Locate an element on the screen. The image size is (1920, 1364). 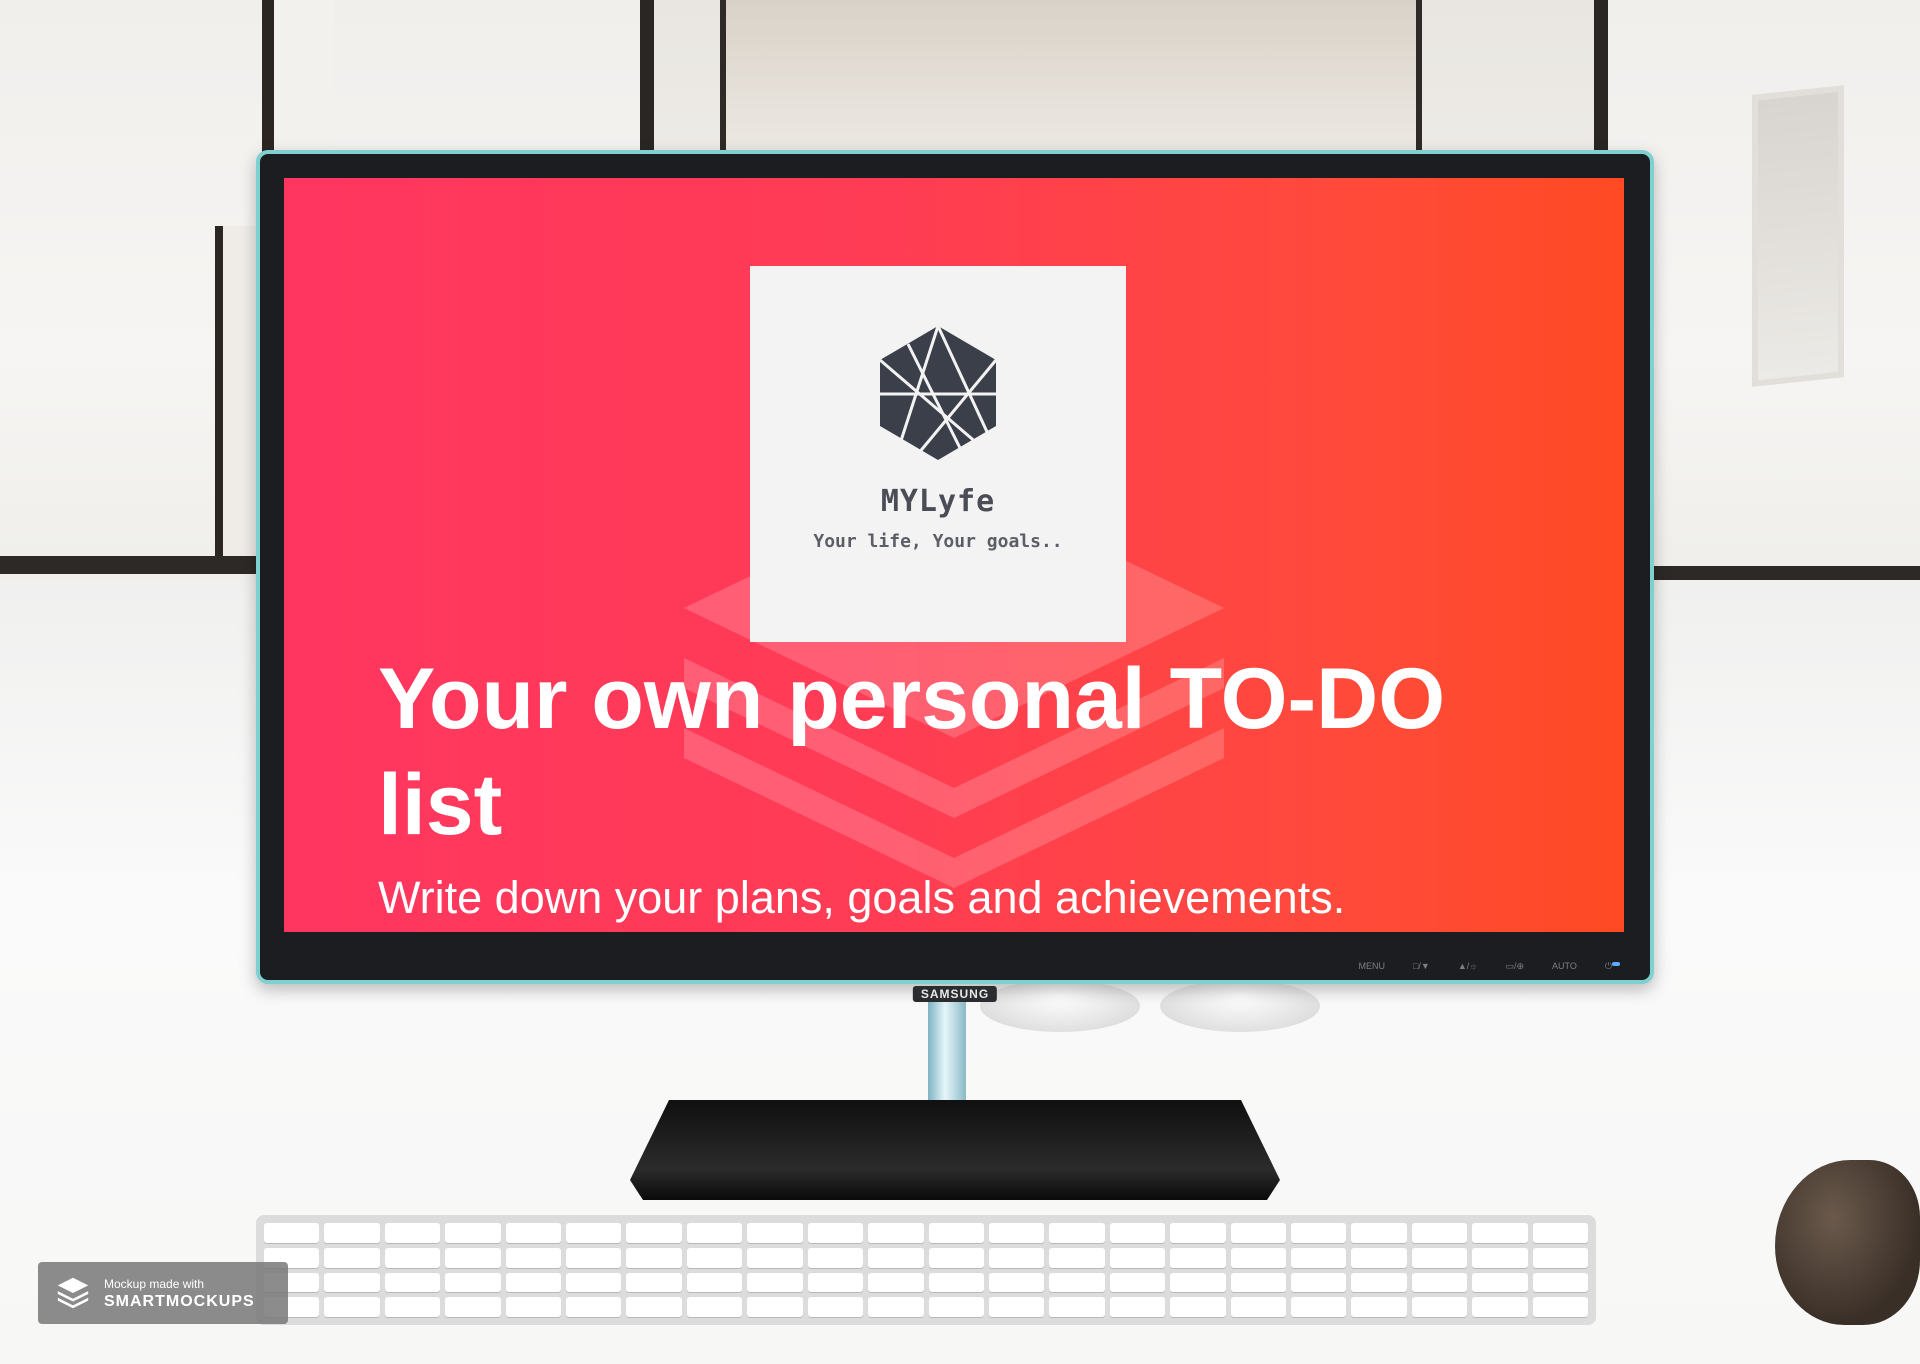
hero-headline: Your own personal TO-DO list is located at coordinates (912, 752).